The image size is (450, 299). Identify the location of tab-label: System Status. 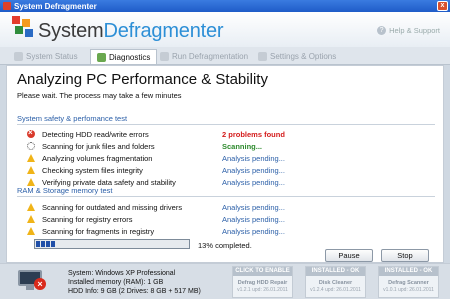
(52, 56).